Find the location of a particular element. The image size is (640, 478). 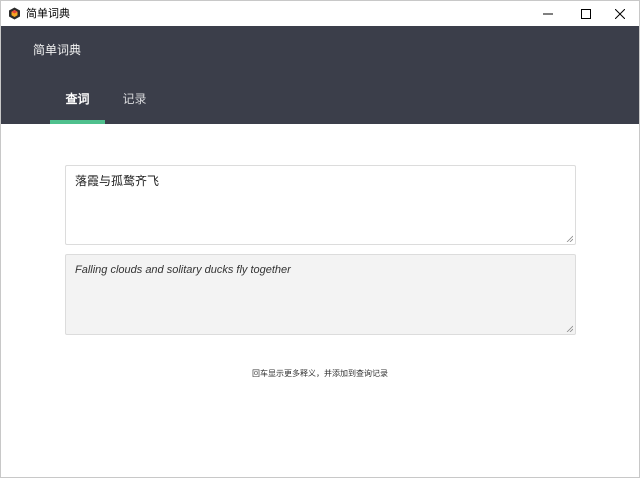

minimize-icon is located at coordinates (548, 13).